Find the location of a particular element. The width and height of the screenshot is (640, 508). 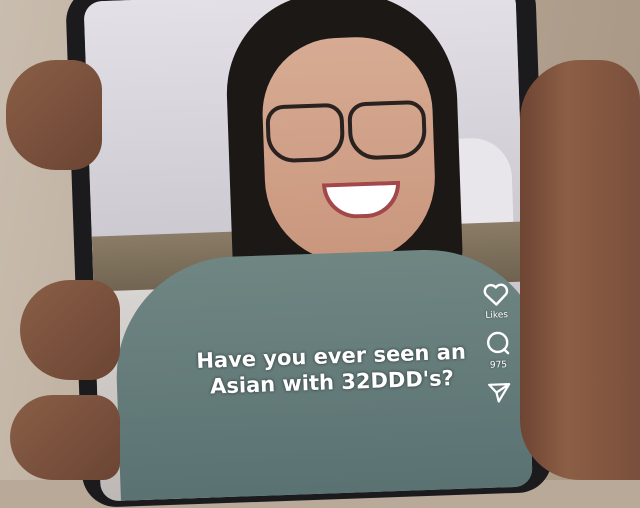

heart-icon is located at coordinates (496, 294).